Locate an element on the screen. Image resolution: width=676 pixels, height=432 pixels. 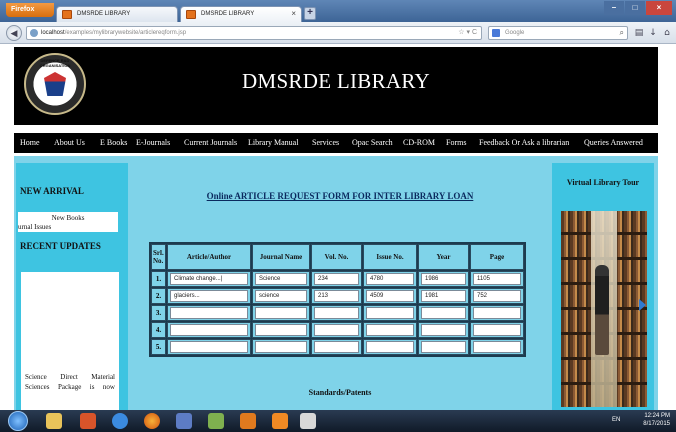
menu-item-forms: Forms is located at coordinates (456, 143).